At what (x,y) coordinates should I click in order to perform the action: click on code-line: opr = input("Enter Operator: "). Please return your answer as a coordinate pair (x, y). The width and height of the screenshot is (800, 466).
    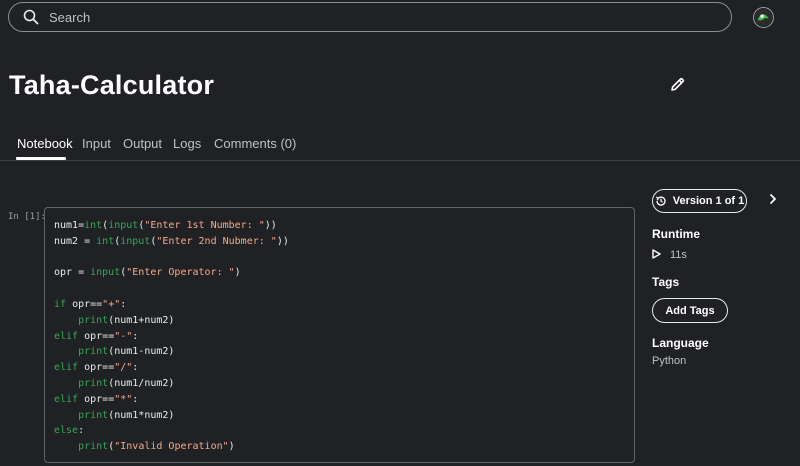
    Looking at the image, I should click on (147, 273).